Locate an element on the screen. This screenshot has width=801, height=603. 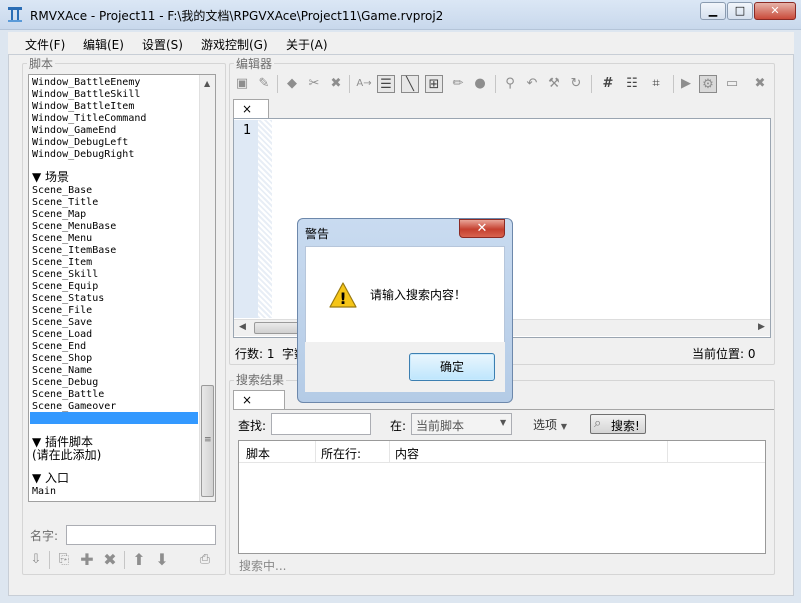
options-dropdown: 选项 ▼ is located at coordinates (550, 424).